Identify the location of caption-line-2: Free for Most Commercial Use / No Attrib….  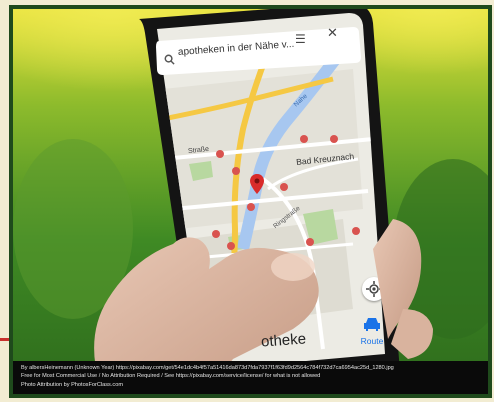
(171, 376).